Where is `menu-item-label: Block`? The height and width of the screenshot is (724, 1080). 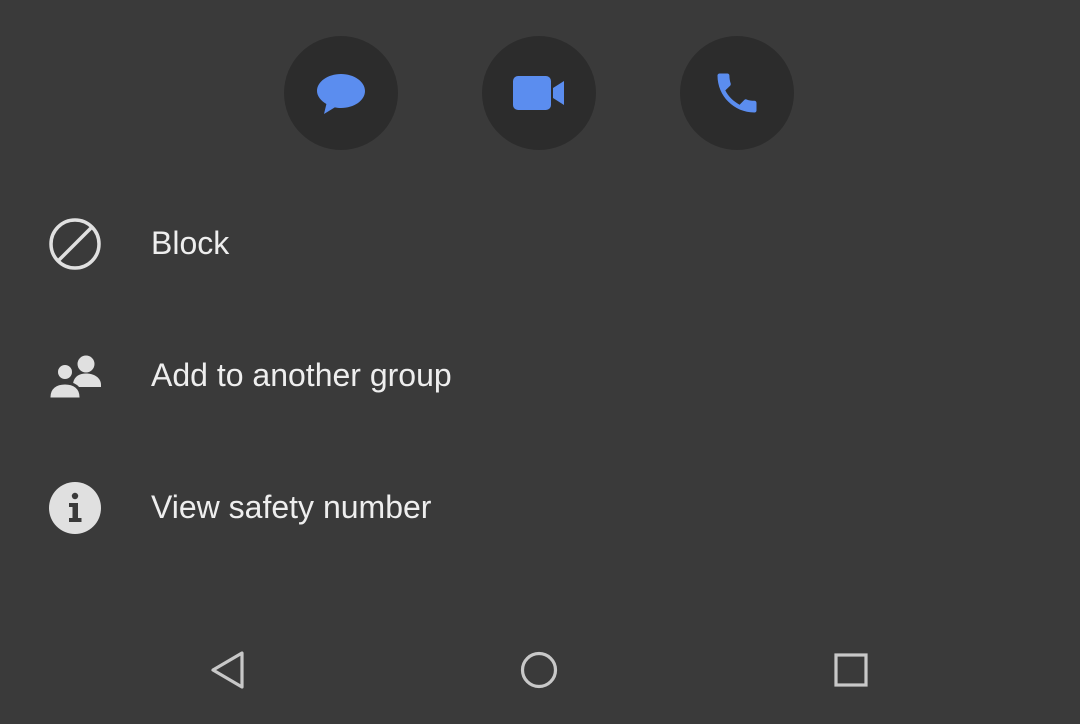 menu-item-label: Block is located at coordinates (190, 243).